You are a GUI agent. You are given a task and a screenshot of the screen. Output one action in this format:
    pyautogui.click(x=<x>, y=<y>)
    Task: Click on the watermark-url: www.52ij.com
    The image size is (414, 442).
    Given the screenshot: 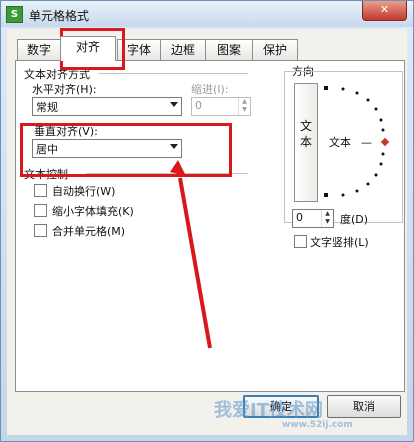 What is the action you would take?
    pyautogui.click(x=317, y=425)
    